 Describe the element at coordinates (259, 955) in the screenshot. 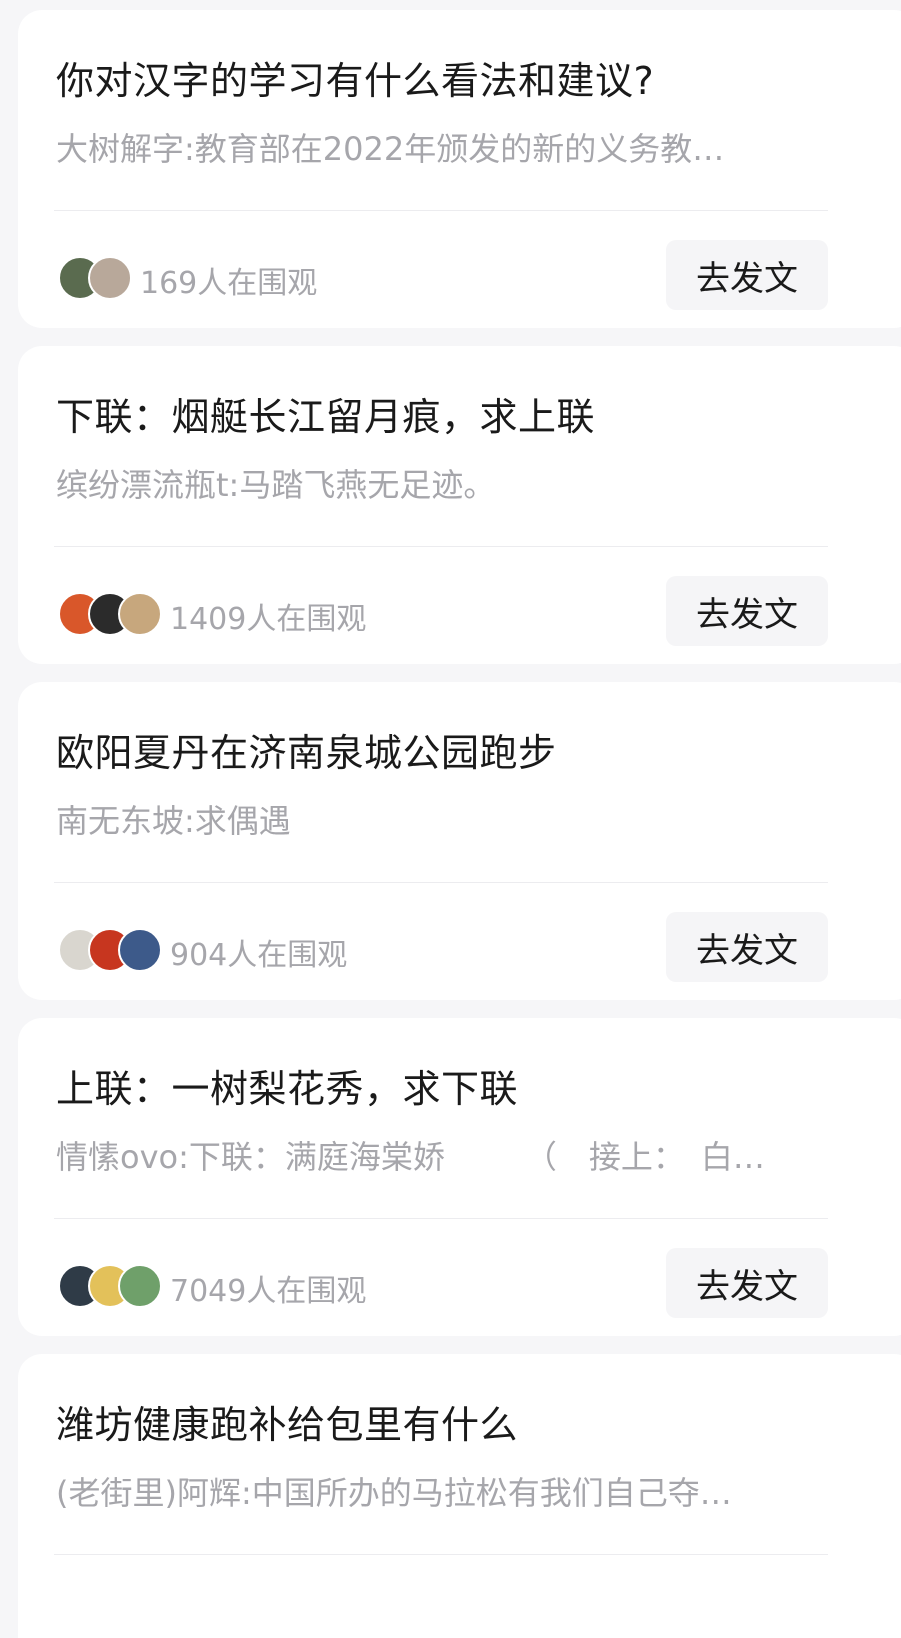

I see `watcher-count: 904人在围观` at that location.